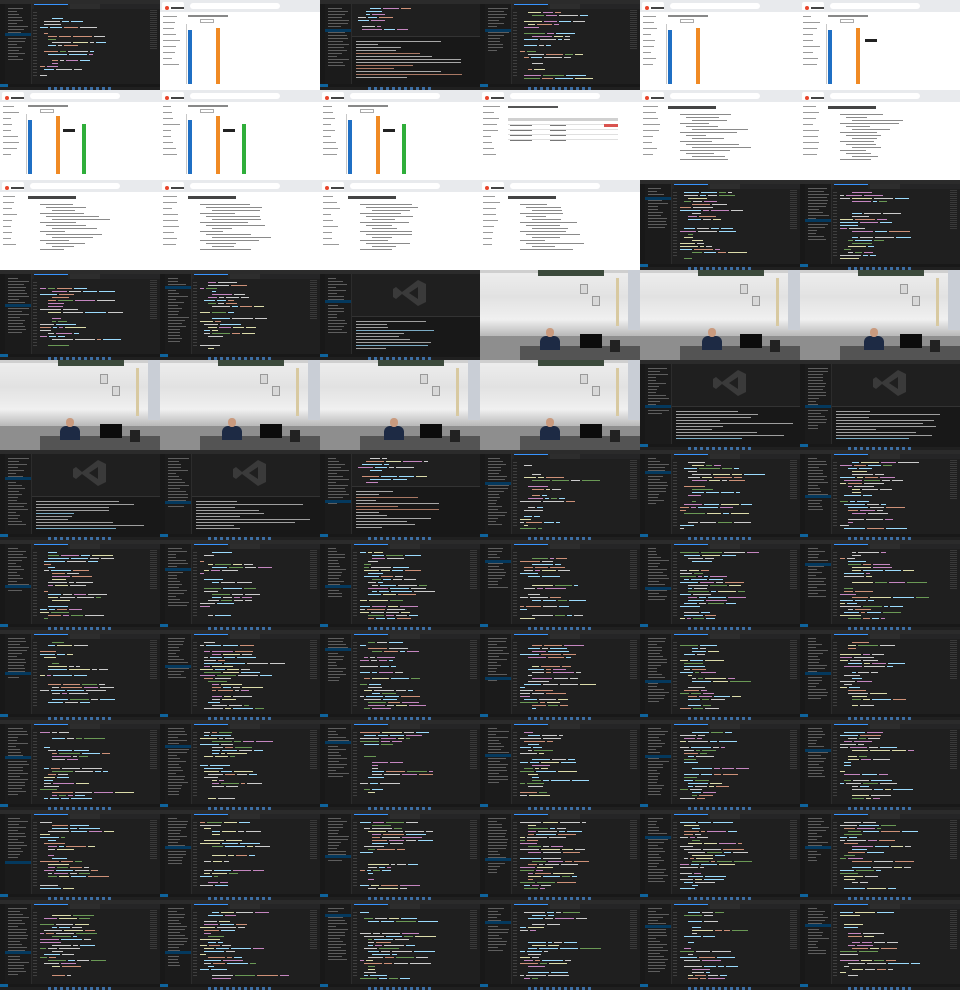 The width and height of the screenshot is (960, 990). What do you see at coordinates (116, 391) in the screenshot?
I see `wall-notice` at bounding box center [116, 391].